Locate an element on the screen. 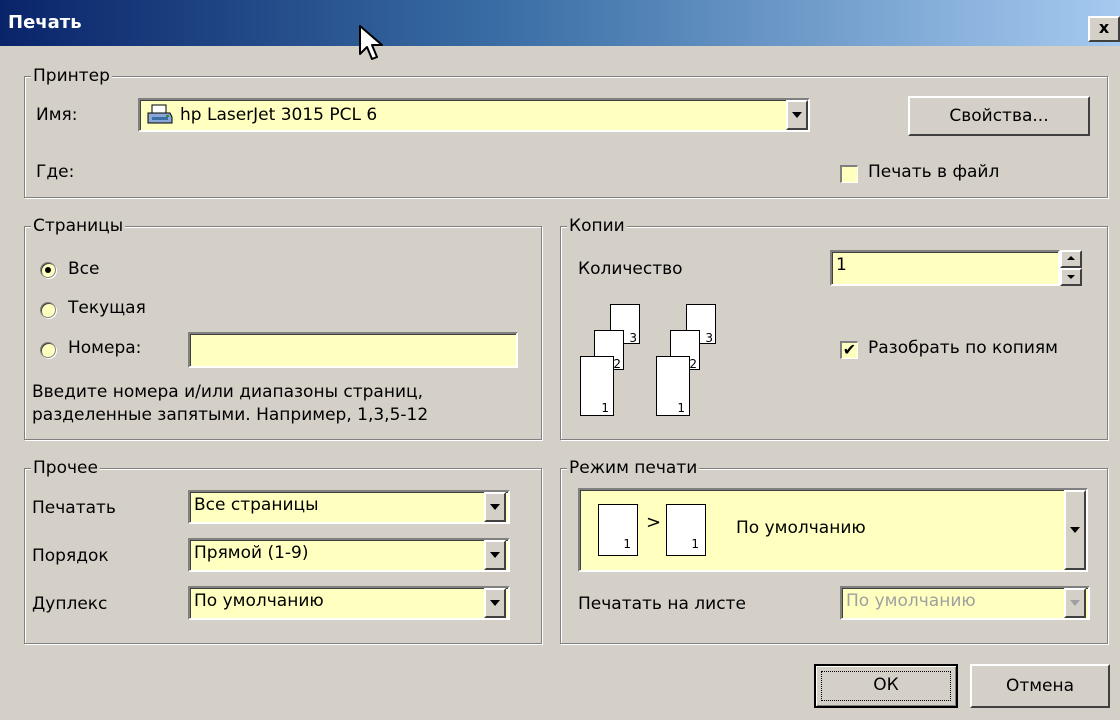  pages-current-radio is located at coordinates (48, 310).